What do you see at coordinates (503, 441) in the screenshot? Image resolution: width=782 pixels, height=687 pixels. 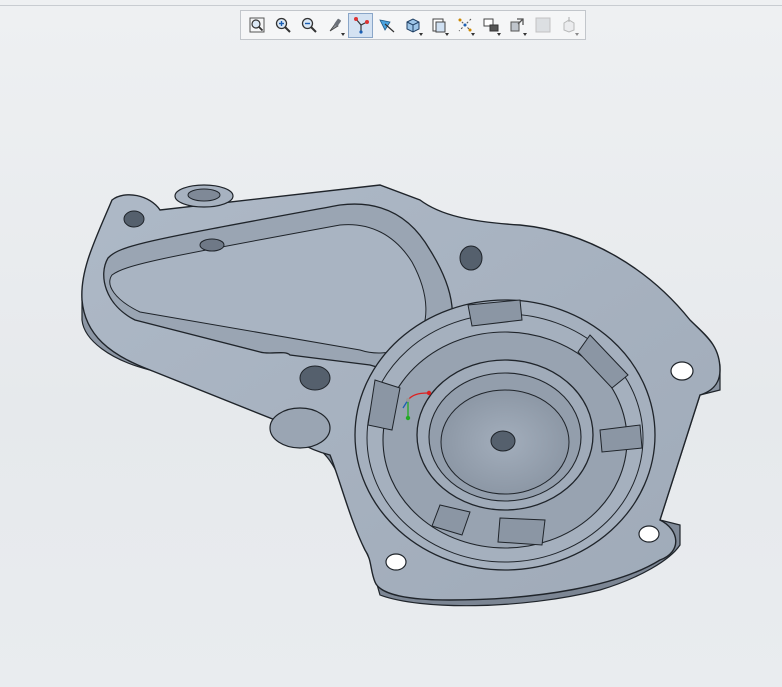 I see `center-hole` at bounding box center [503, 441].